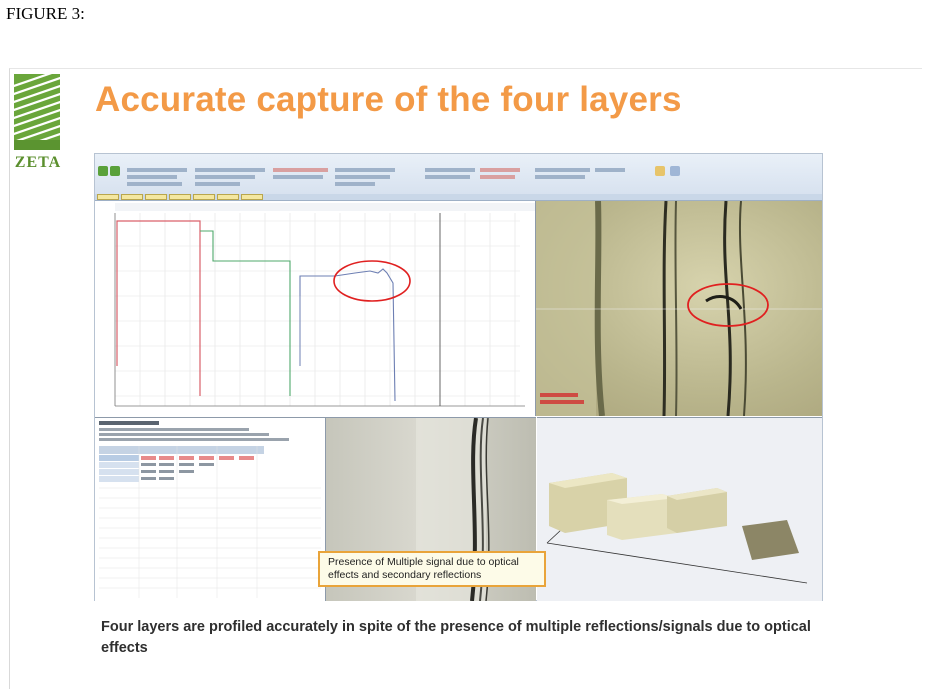 The height and width of the screenshot is (693, 927). Describe the element at coordinates (458, 197) in the screenshot. I see `view-tabs` at that location.